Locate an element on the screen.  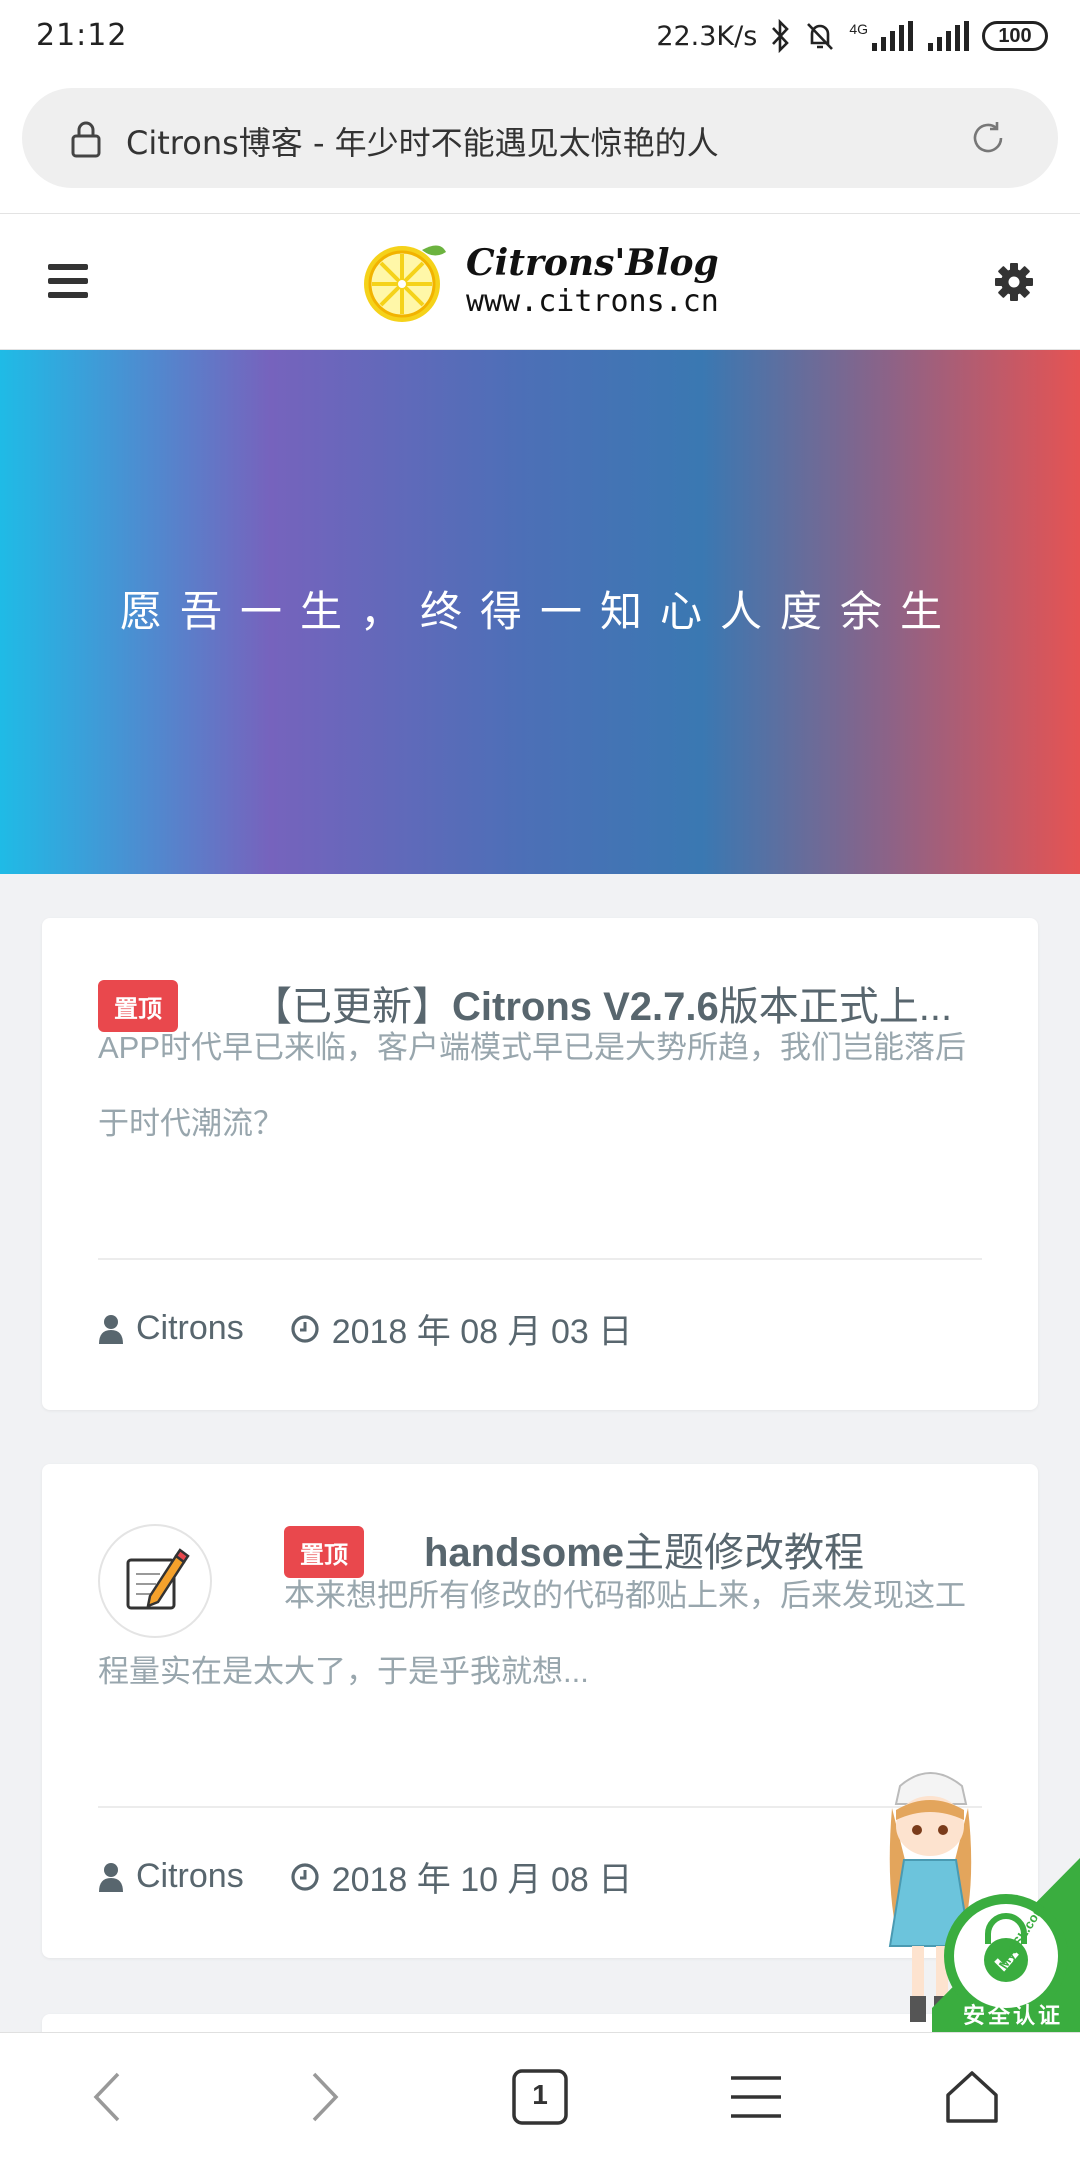
browser-toolbar: Citrons博客 - 年少时不能遇见太惊艳的人 is located at coordinates (540, 144).